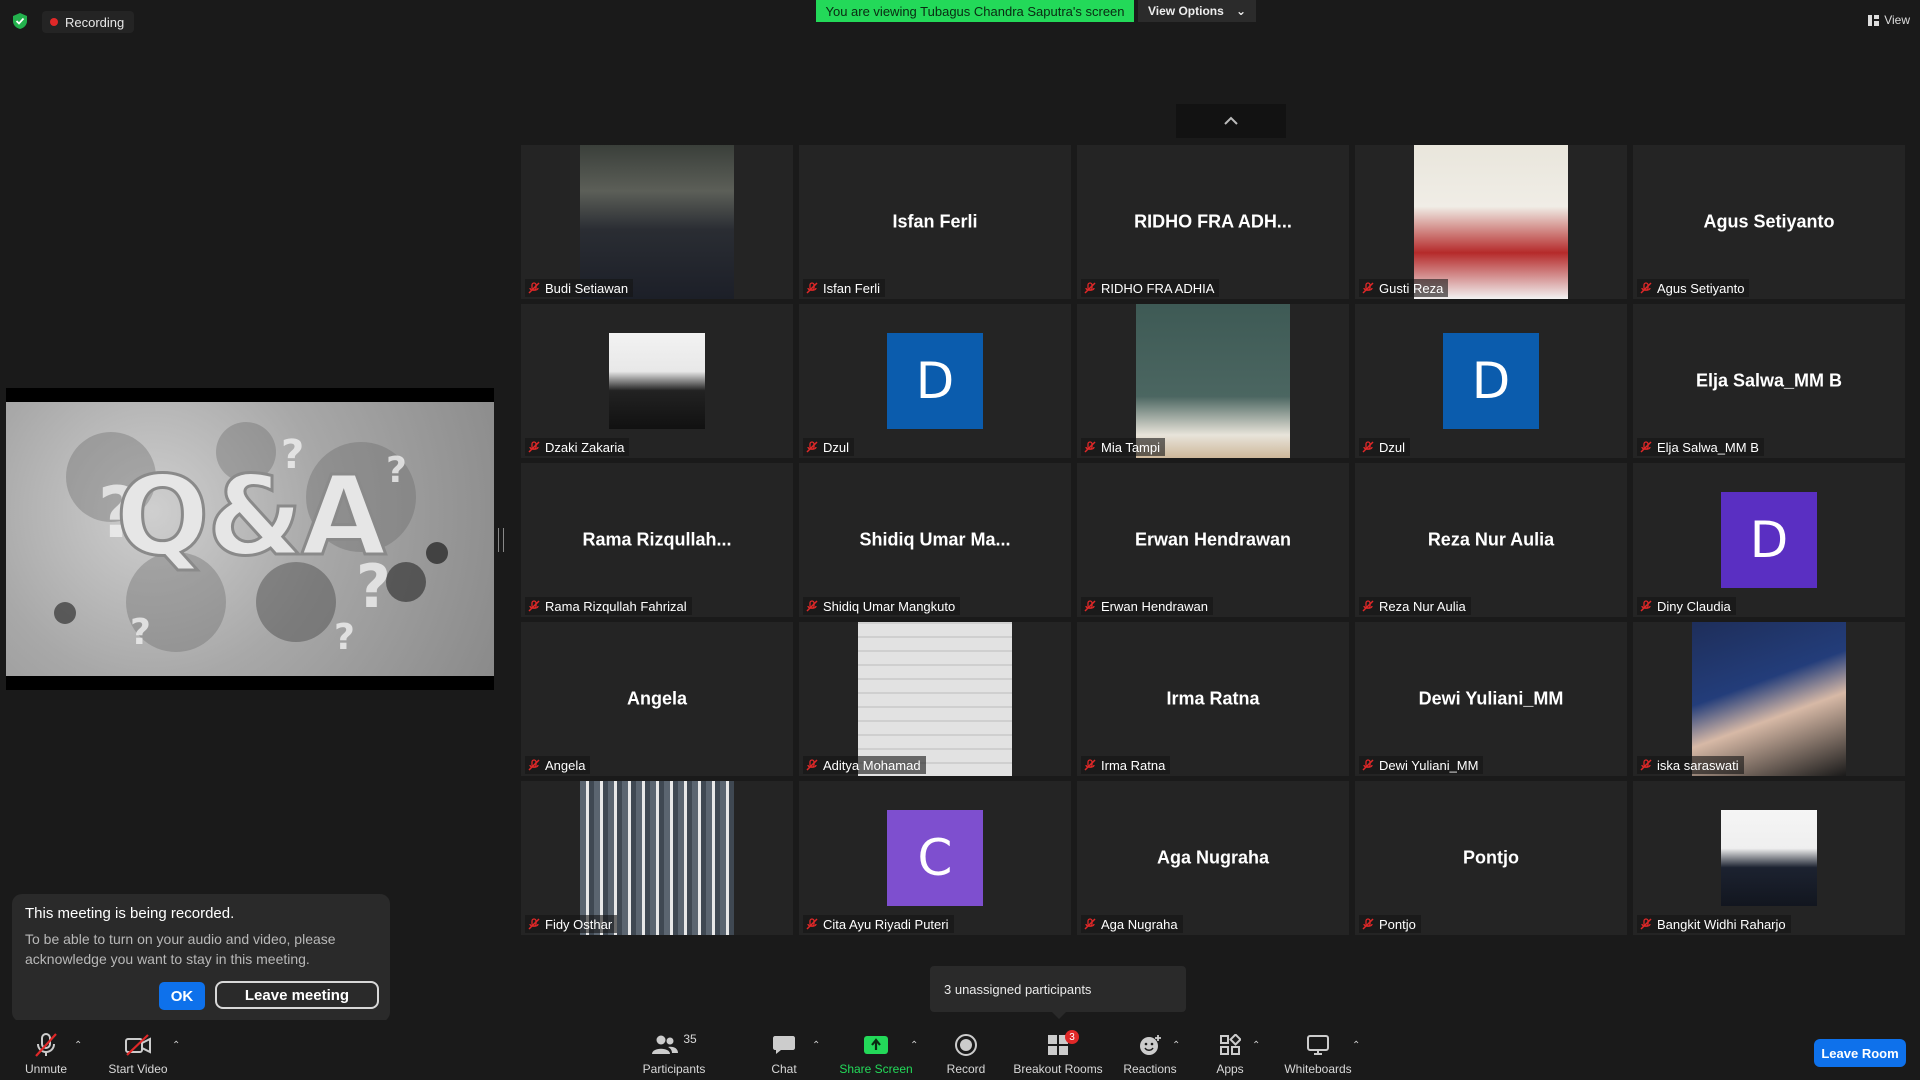  Describe the element at coordinates (1491, 540) in the screenshot. I see `participant-tile: Reza Nur Aulia Reza Nur Aulia` at that location.